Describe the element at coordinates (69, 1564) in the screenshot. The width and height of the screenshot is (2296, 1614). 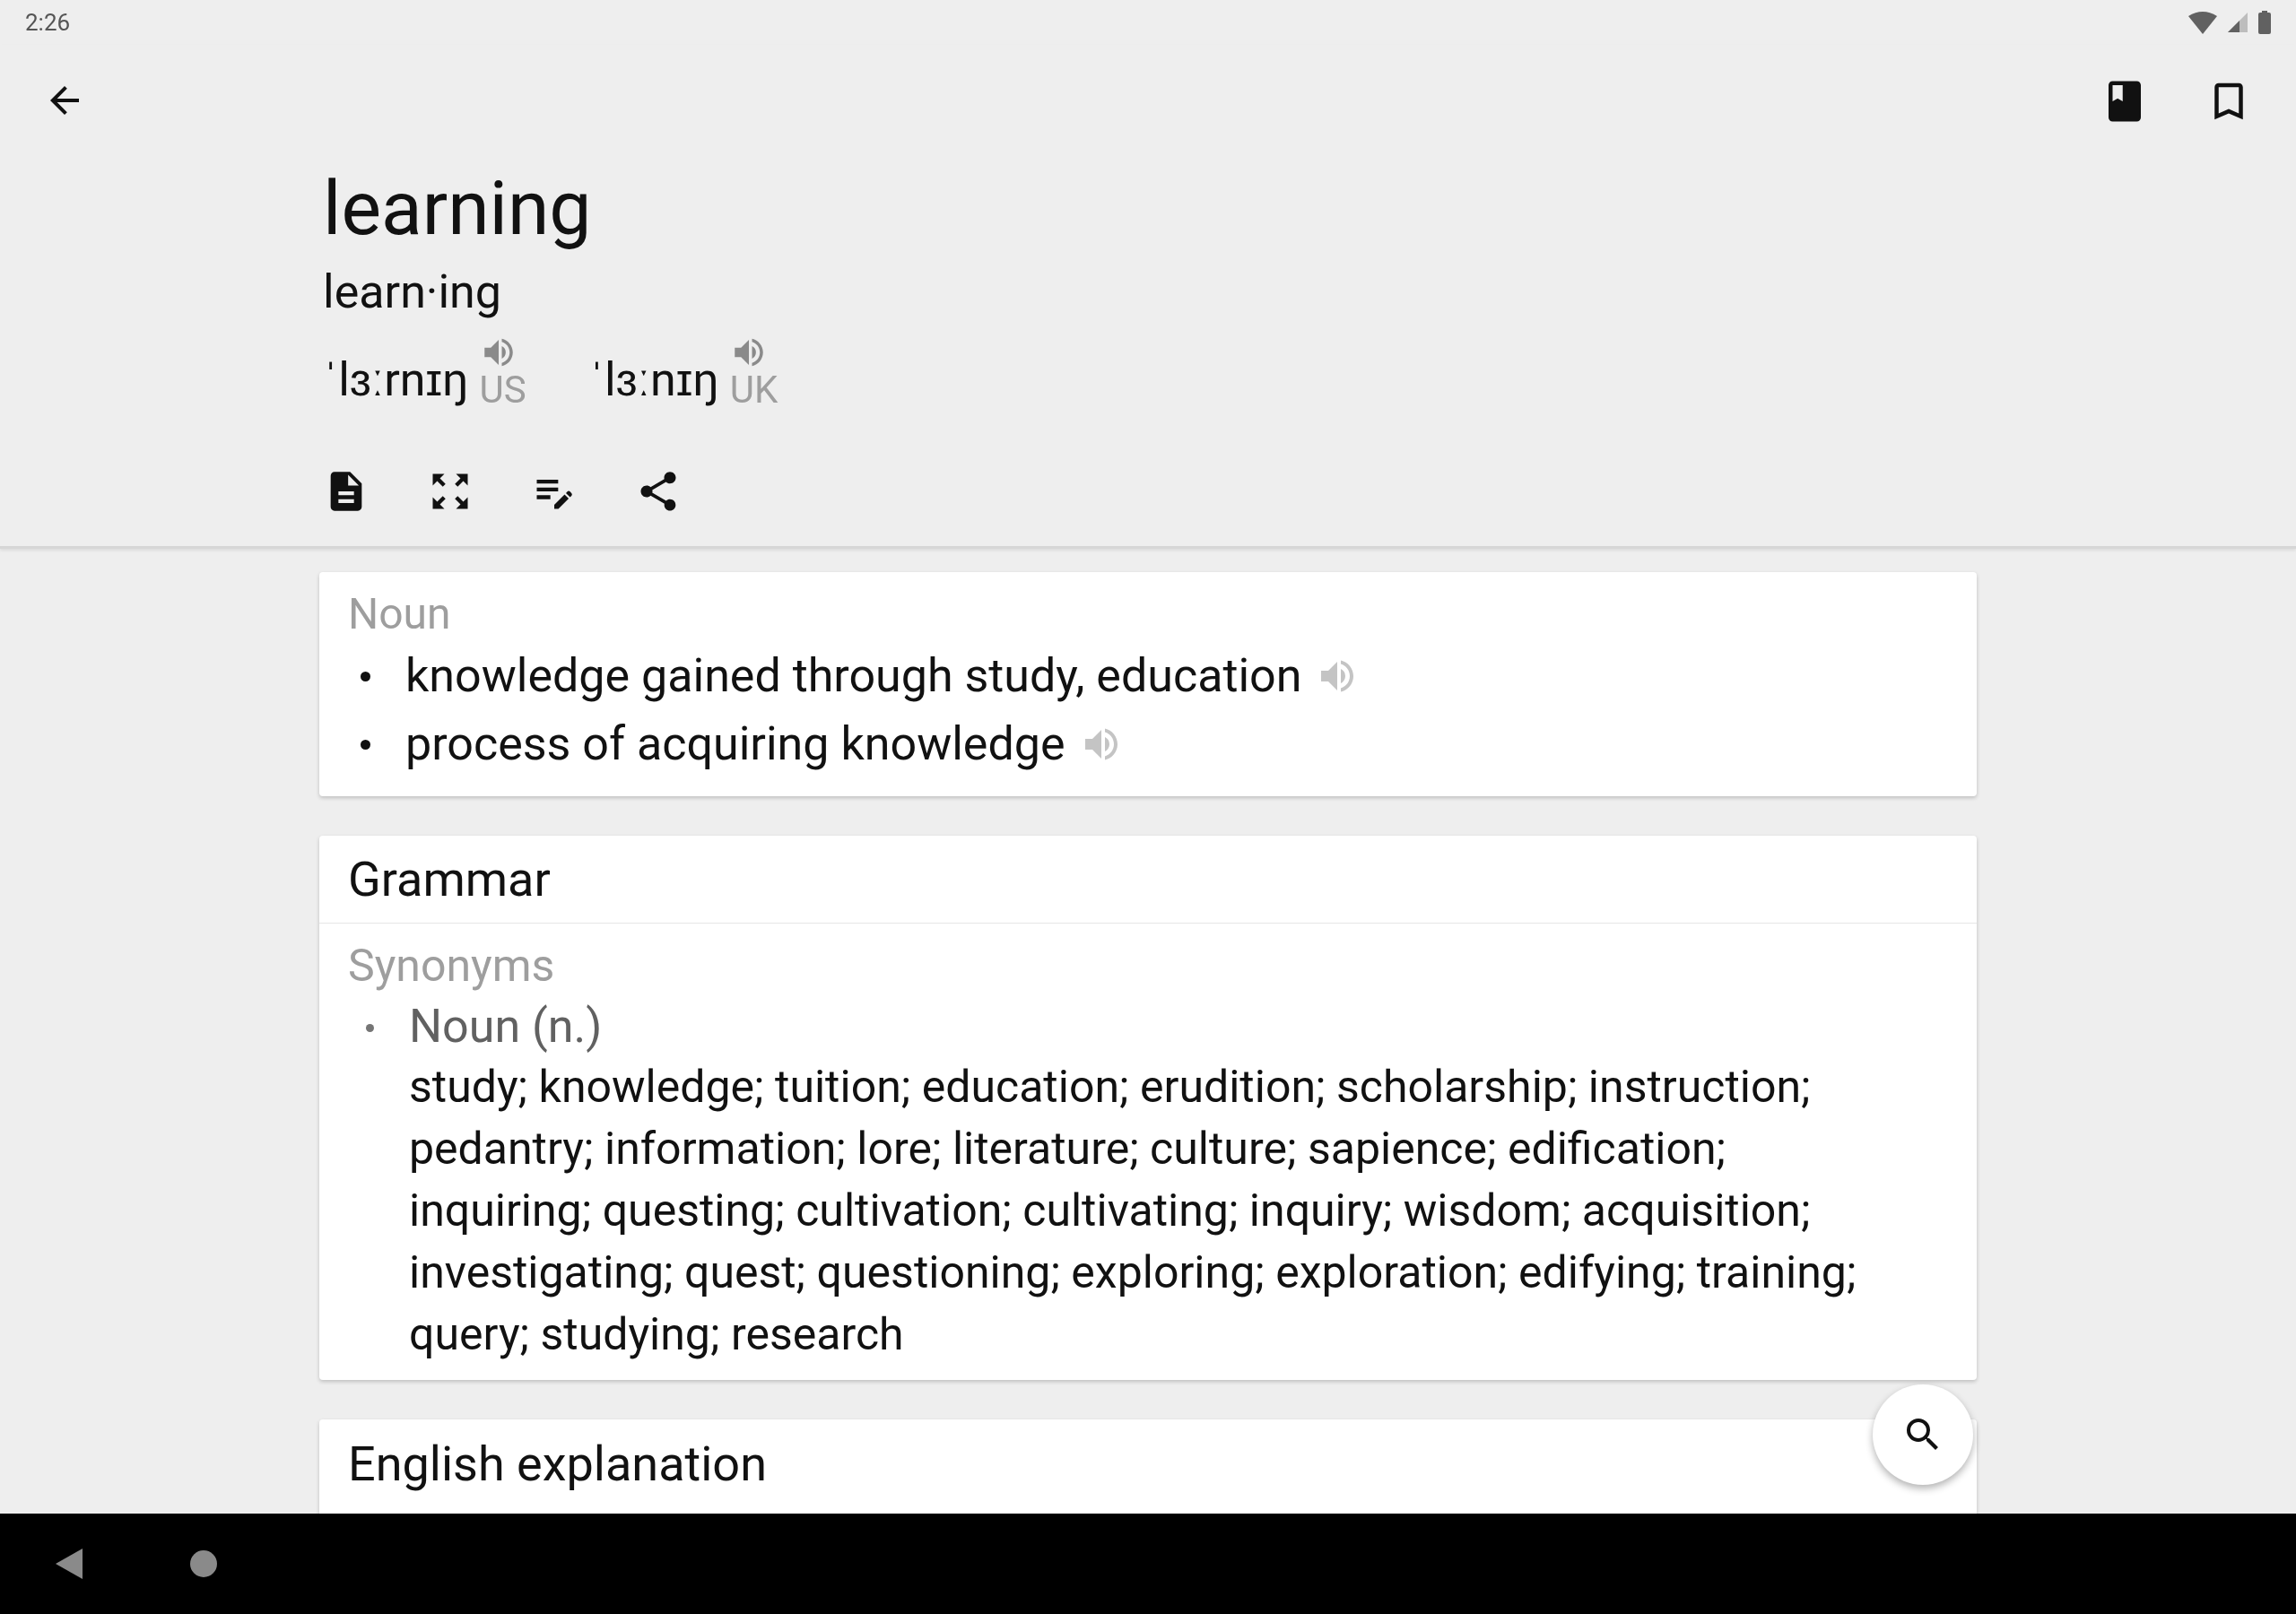
I see `nav-back-icon` at that location.